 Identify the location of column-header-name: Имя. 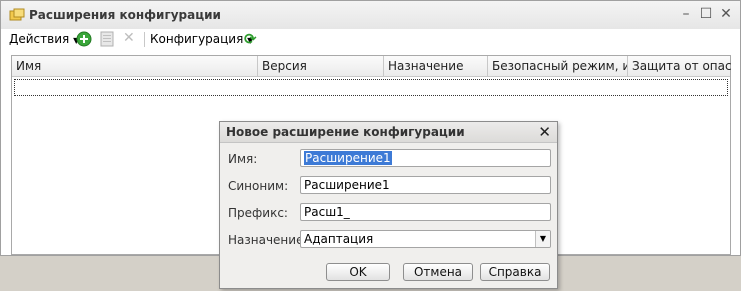
(135, 66).